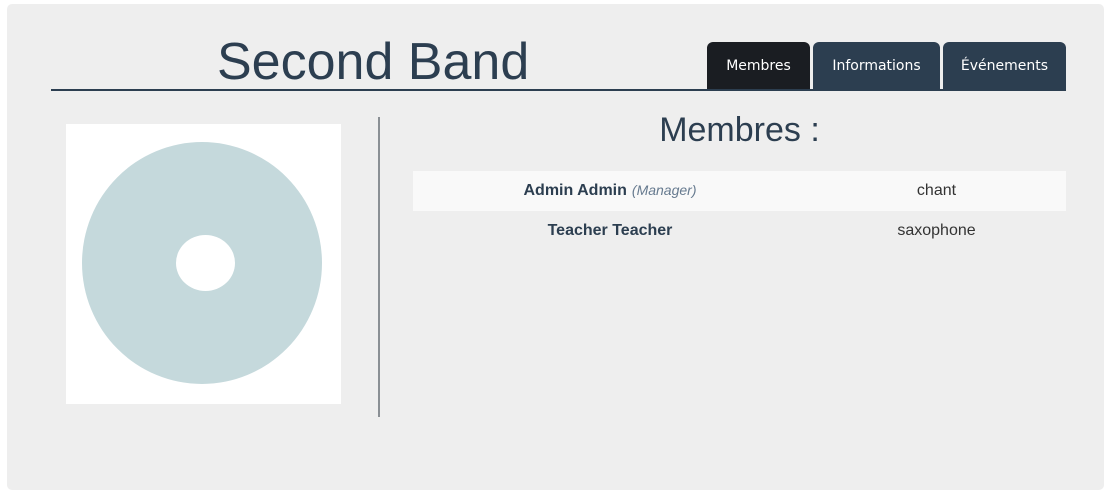 The height and width of the screenshot is (494, 1109). Describe the element at coordinates (936, 230) in the screenshot. I see `member-instrument: saxophone` at that location.